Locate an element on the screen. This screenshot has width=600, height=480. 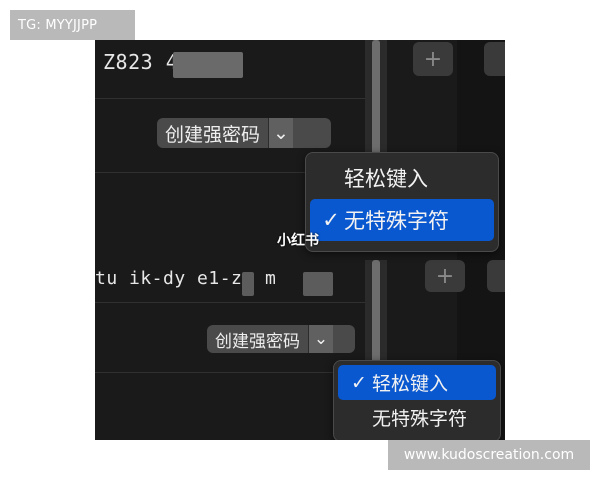
menu-item-no-special-chars: ✓ 无特殊字符 is located at coordinates (402, 220).